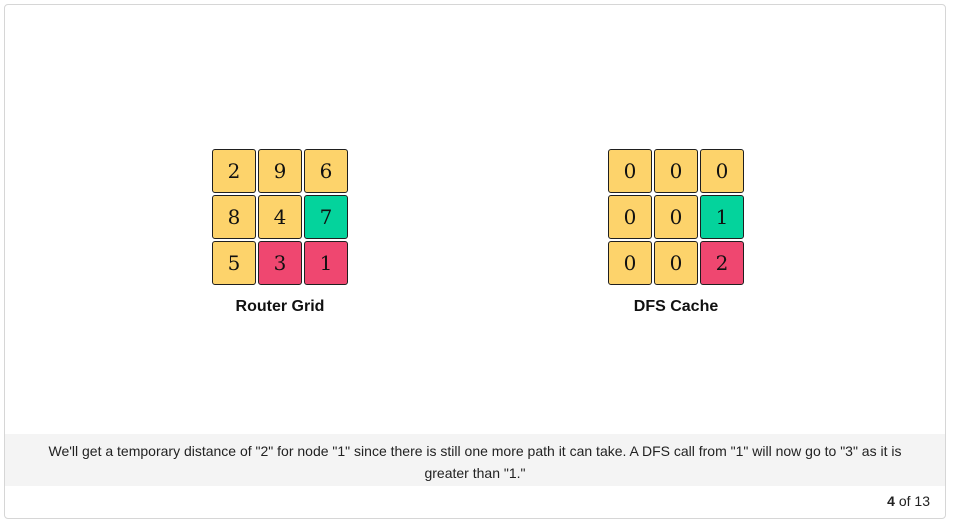 The image size is (953, 524). I want to click on slide-pager: 4 of 13, so click(908, 501).